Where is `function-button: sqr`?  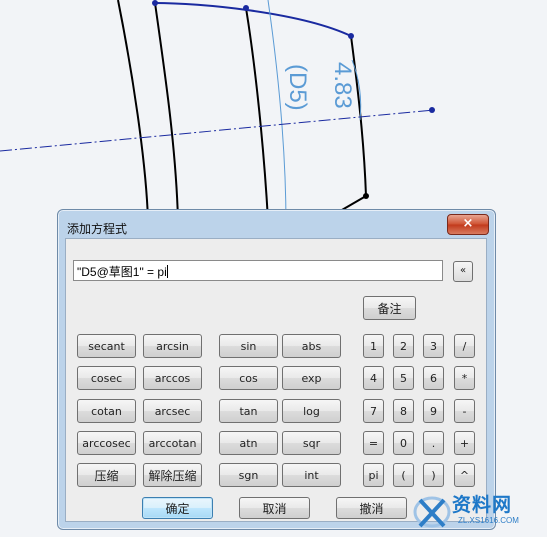
function-button: sqr is located at coordinates (311, 443).